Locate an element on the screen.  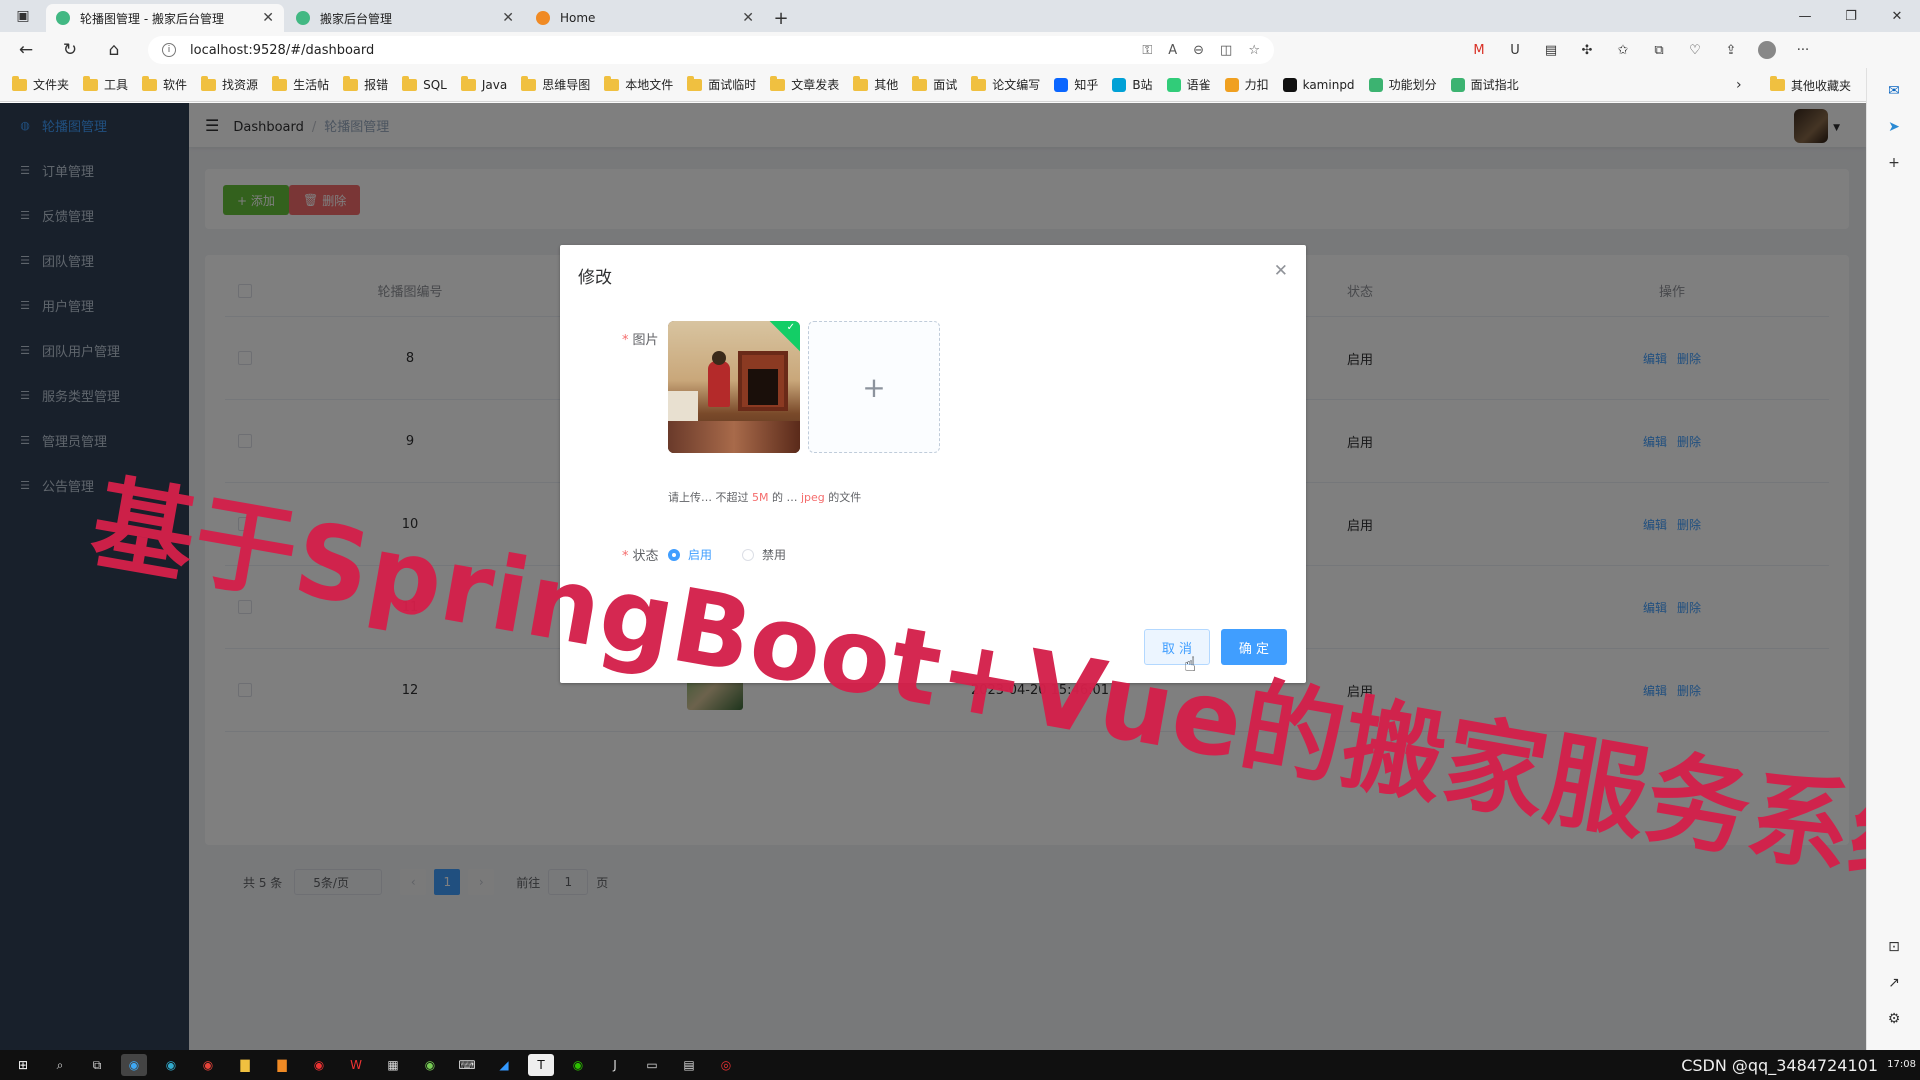
bookmark-item: 面试临时 is located at coordinates (721, 84).